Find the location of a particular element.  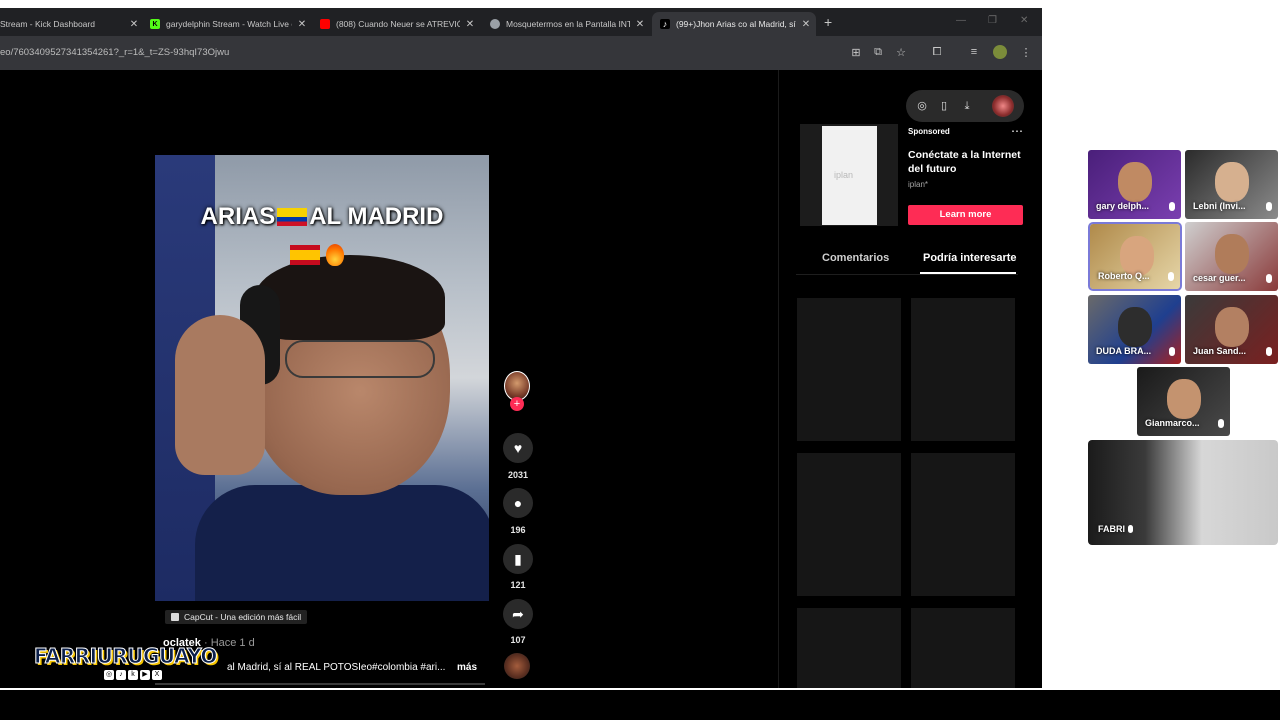

video-caption: ARIAS AL MADRID is located at coordinates (322, 217).